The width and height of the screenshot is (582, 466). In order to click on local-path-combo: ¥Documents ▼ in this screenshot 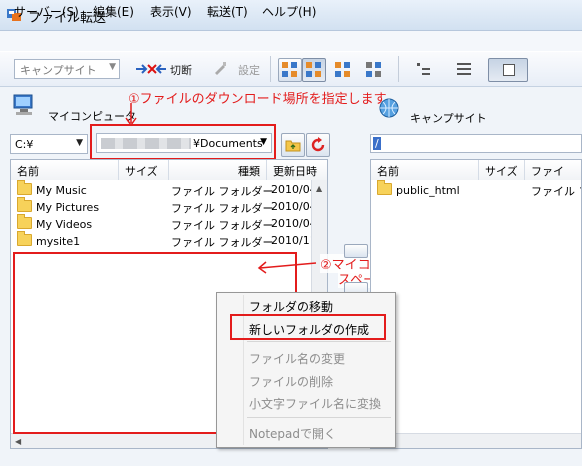, I will do `click(184, 143)`.